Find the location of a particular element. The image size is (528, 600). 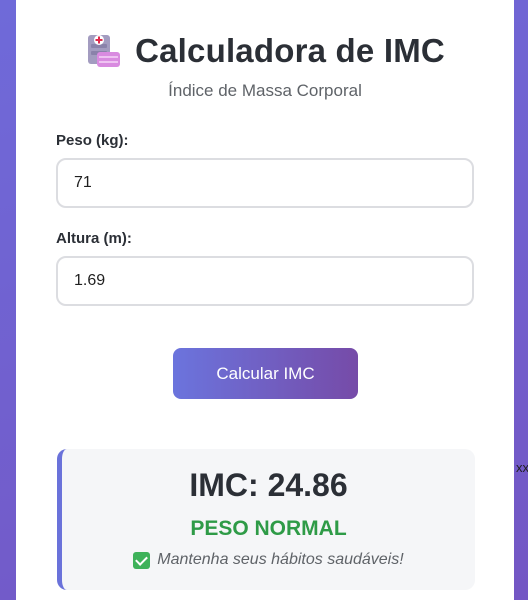

page-subtitle: Índice de Massa Corporal is located at coordinates (265, 90).